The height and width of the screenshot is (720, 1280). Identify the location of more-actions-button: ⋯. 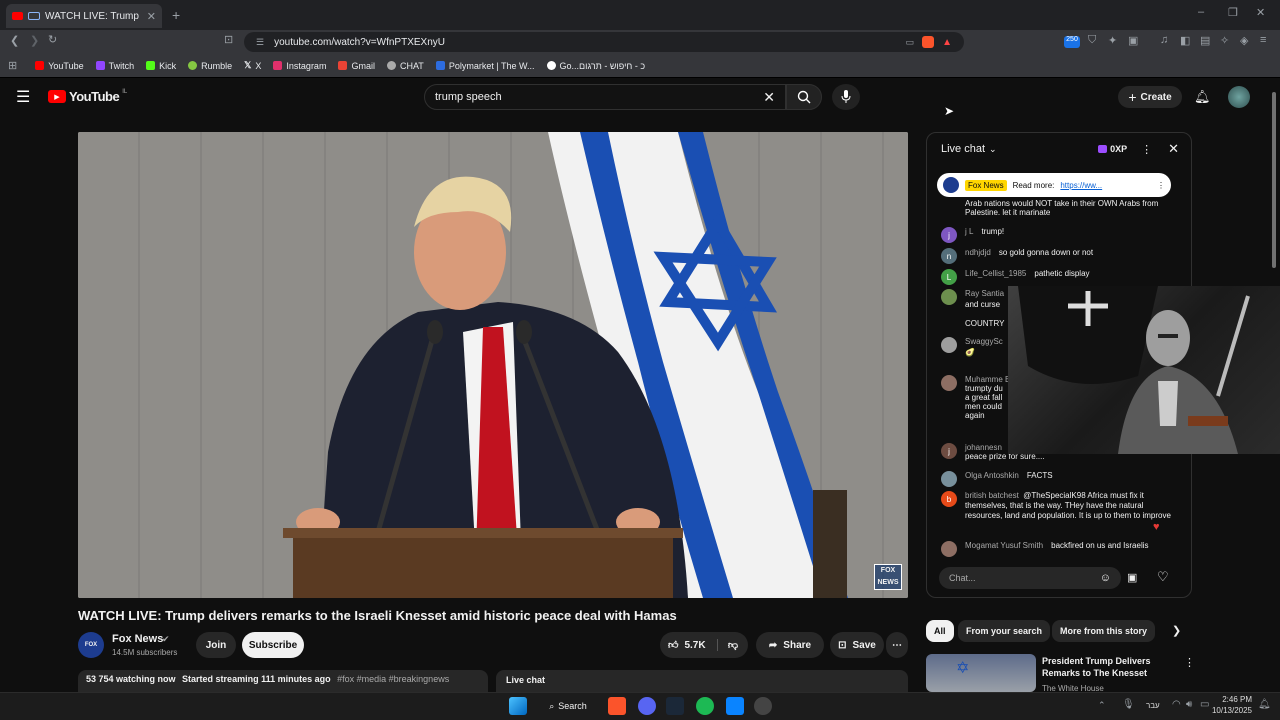
(897, 645).